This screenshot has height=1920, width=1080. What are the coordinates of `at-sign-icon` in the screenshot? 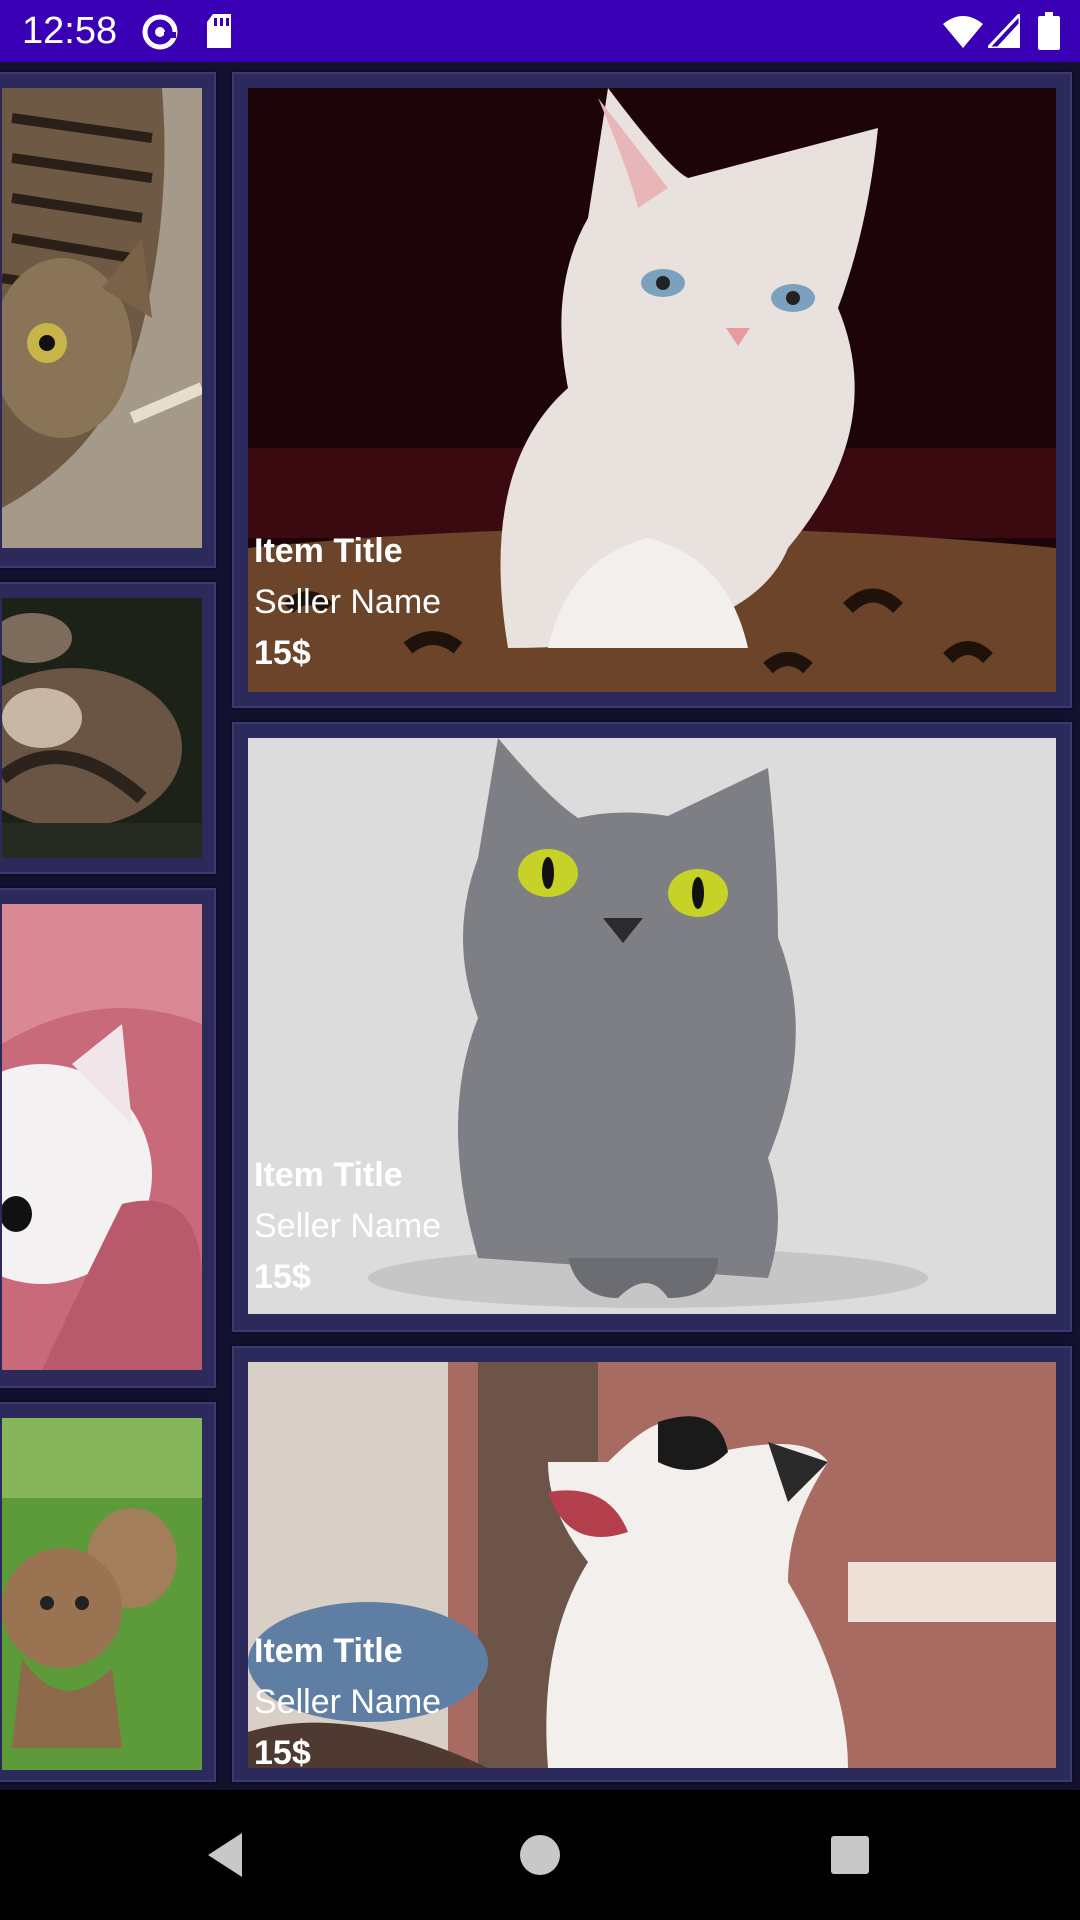 It's located at (160, 34).